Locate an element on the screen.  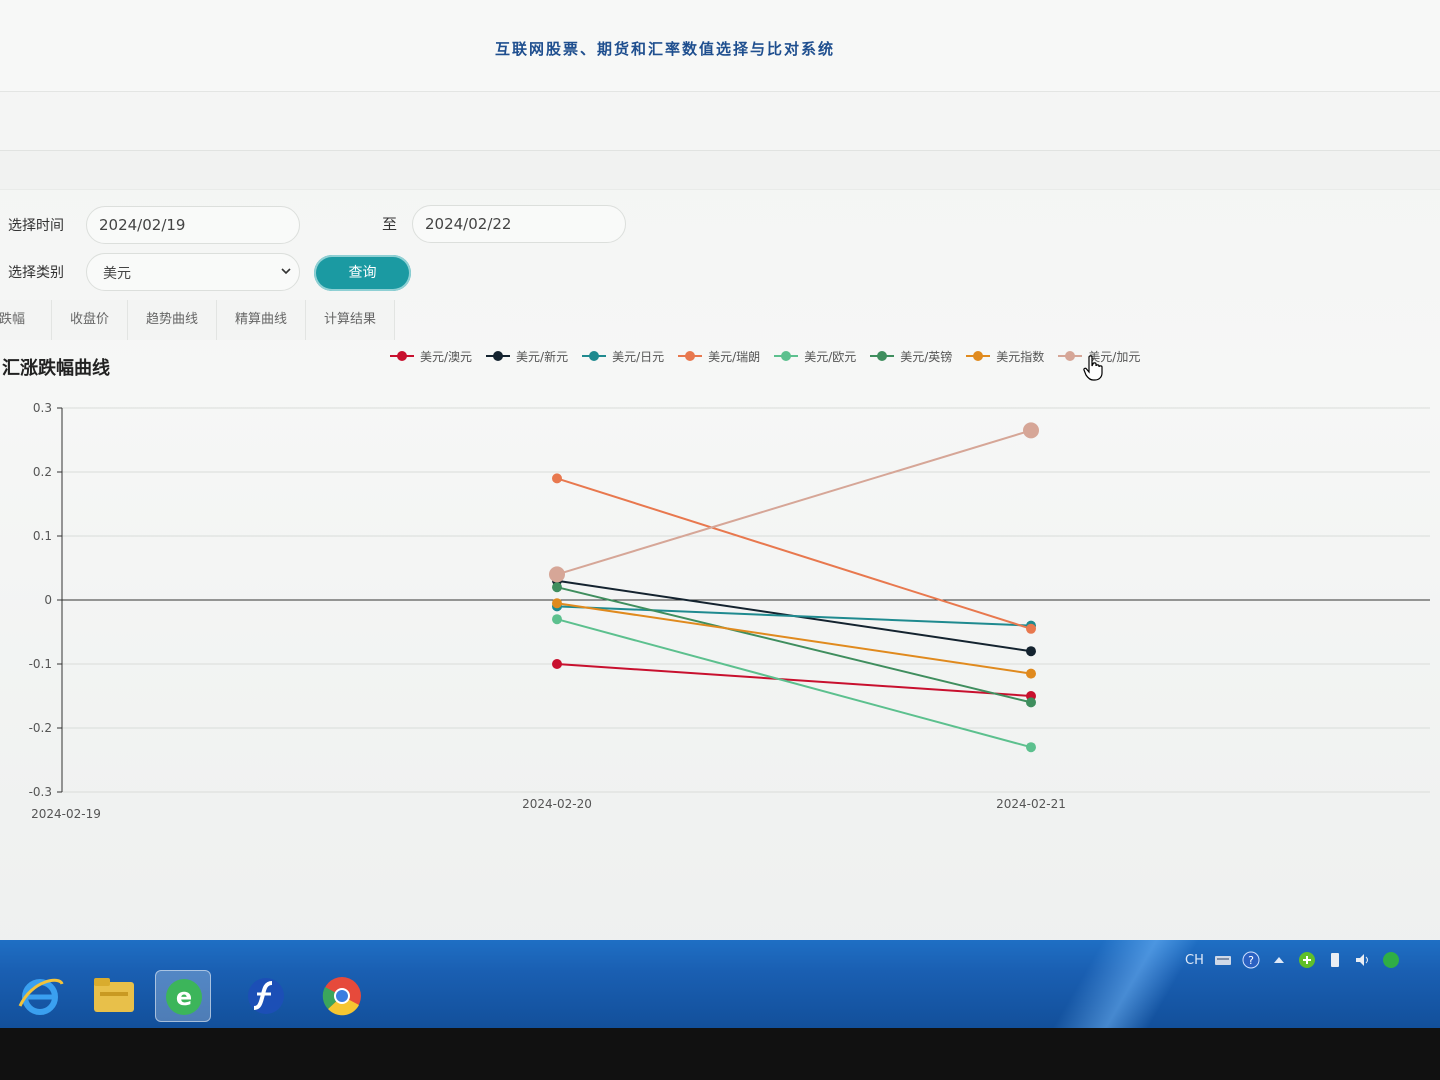
app-header: 互联网股票、期货和汇率数值选择与比对系统 is located at coordinates (720, 46).